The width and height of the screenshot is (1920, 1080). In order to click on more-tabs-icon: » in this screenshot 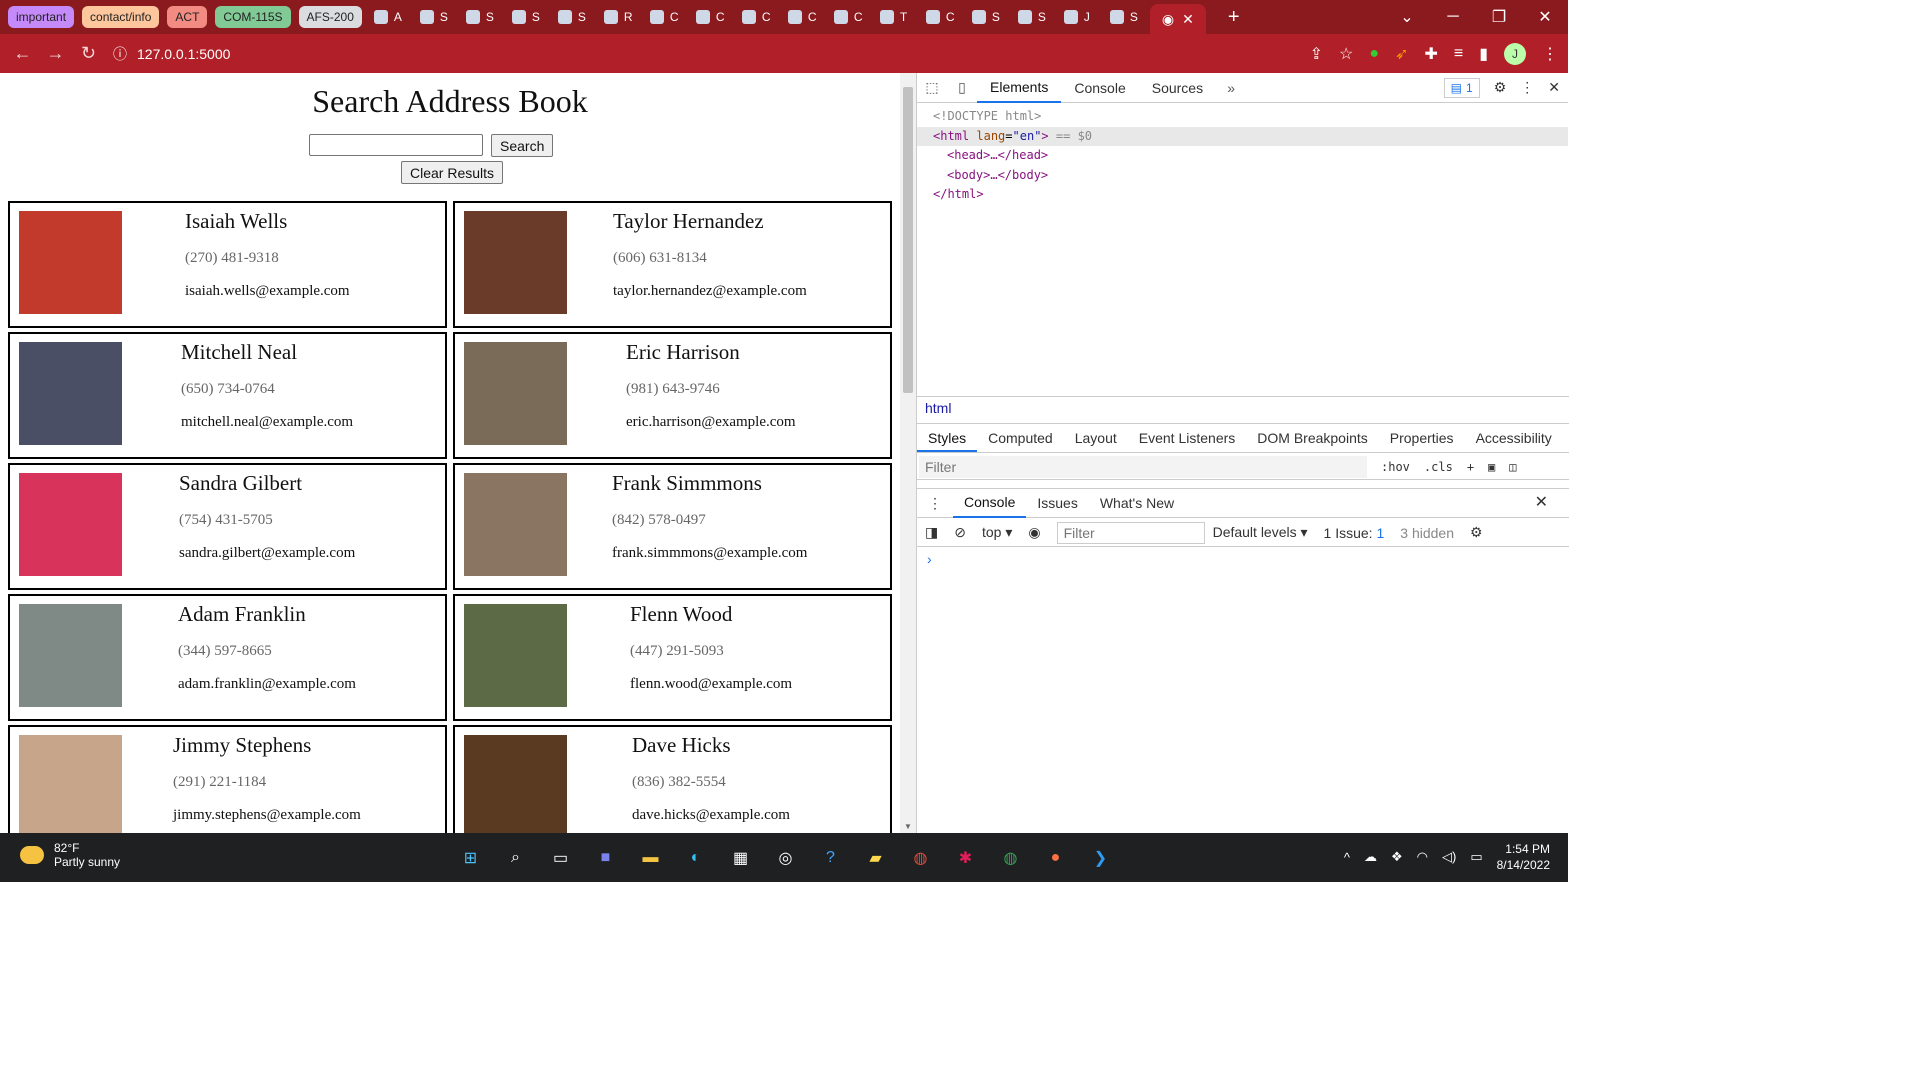, I will do `click(1231, 88)`.